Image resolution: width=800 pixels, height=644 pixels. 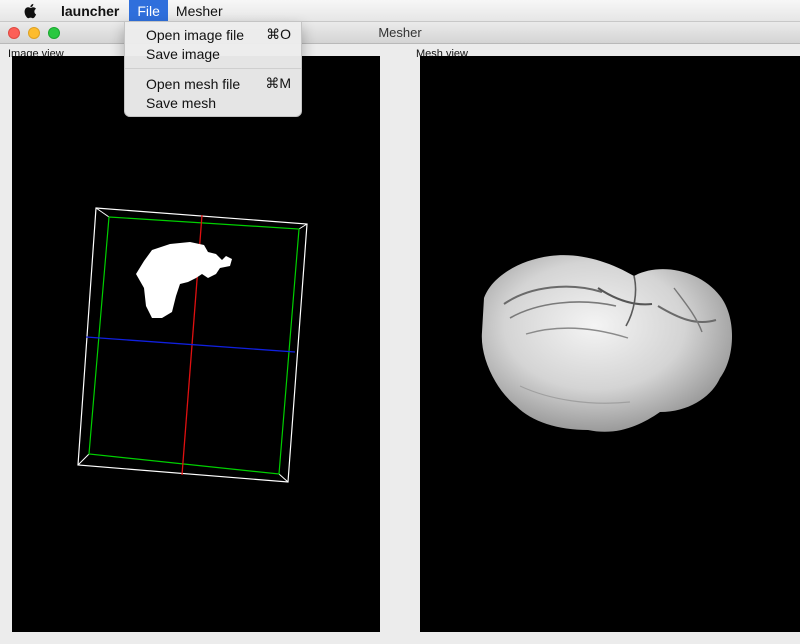 What do you see at coordinates (148, 11) in the screenshot?
I see `file-menu: File` at bounding box center [148, 11].